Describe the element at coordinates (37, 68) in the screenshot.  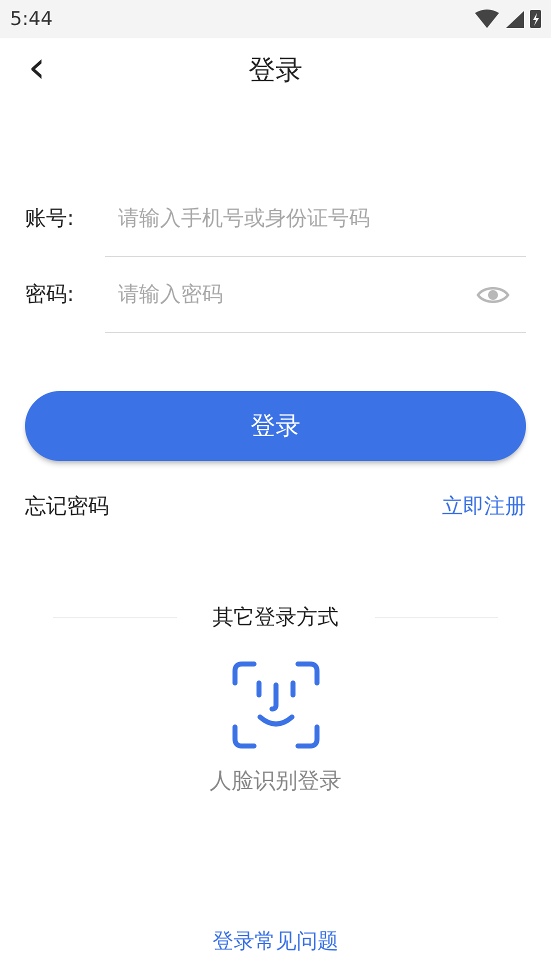
I see `back-button: ‹` at that location.